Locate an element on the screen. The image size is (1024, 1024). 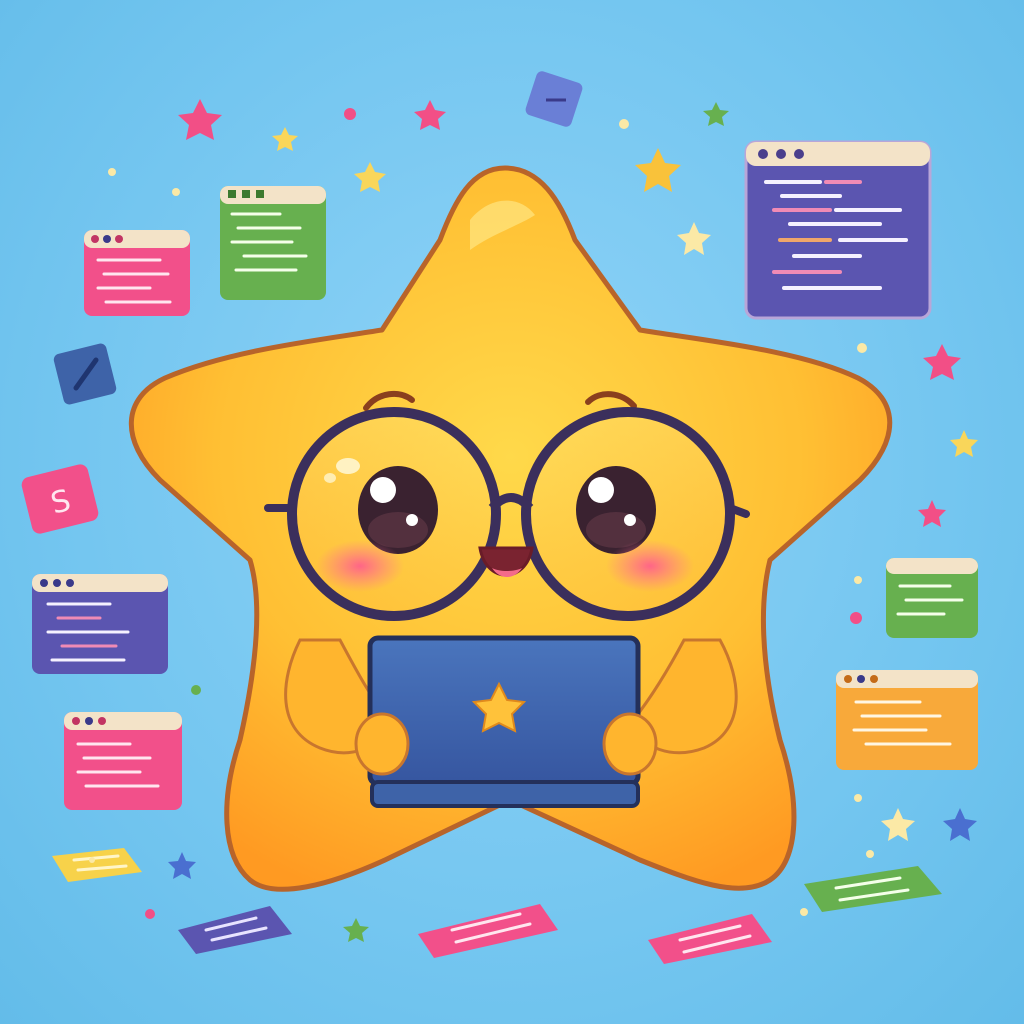
pencil-icon is located at coordinates (85, 374).